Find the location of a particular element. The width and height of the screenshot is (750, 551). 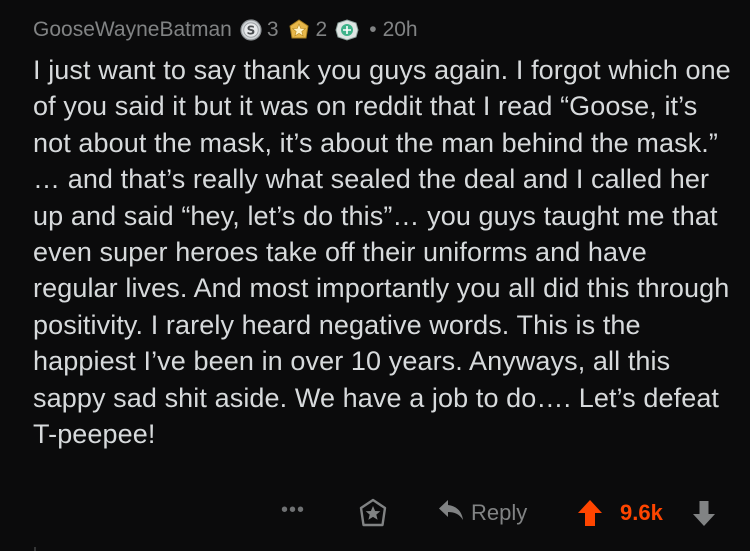

award-gold: 2 is located at coordinates (307, 30).